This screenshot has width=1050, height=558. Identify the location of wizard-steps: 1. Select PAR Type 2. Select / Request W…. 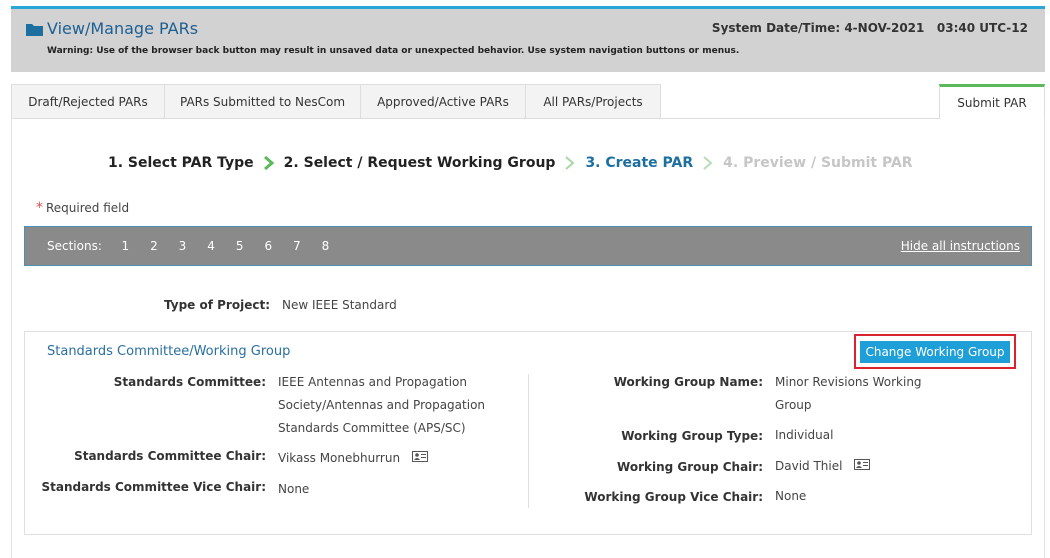
(510, 163).